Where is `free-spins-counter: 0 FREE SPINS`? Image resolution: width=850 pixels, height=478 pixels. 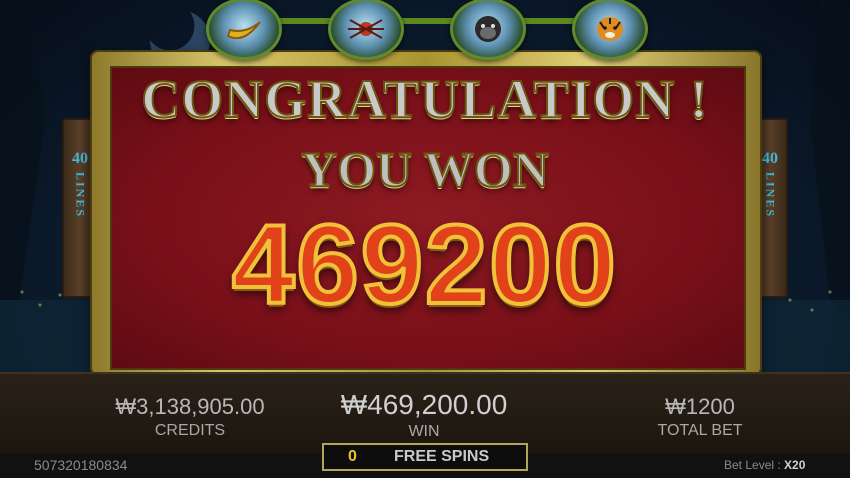
free-spins-counter: 0 FREE SPINS is located at coordinates (425, 457).